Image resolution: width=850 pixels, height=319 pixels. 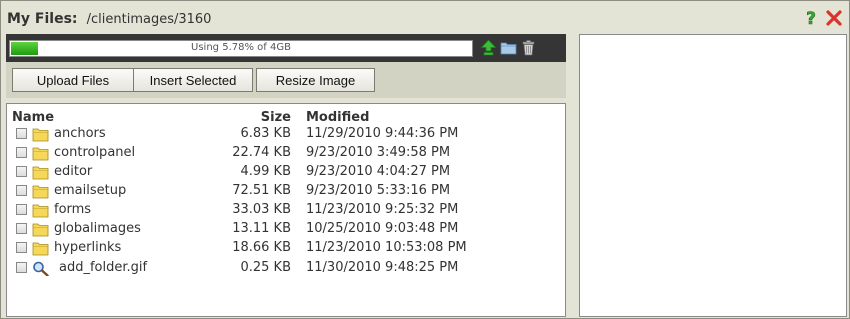 What do you see at coordinates (265, 267) in the screenshot?
I see `file-size: 0.25 KB` at bounding box center [265, 267].